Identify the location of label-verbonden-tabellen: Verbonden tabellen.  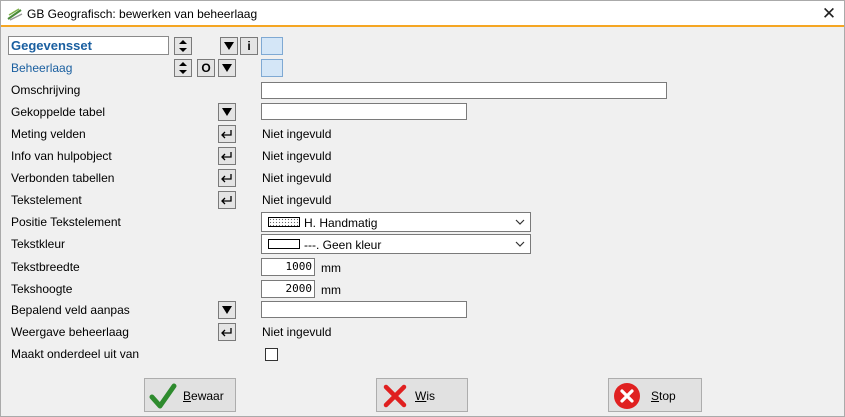
(63, 178).